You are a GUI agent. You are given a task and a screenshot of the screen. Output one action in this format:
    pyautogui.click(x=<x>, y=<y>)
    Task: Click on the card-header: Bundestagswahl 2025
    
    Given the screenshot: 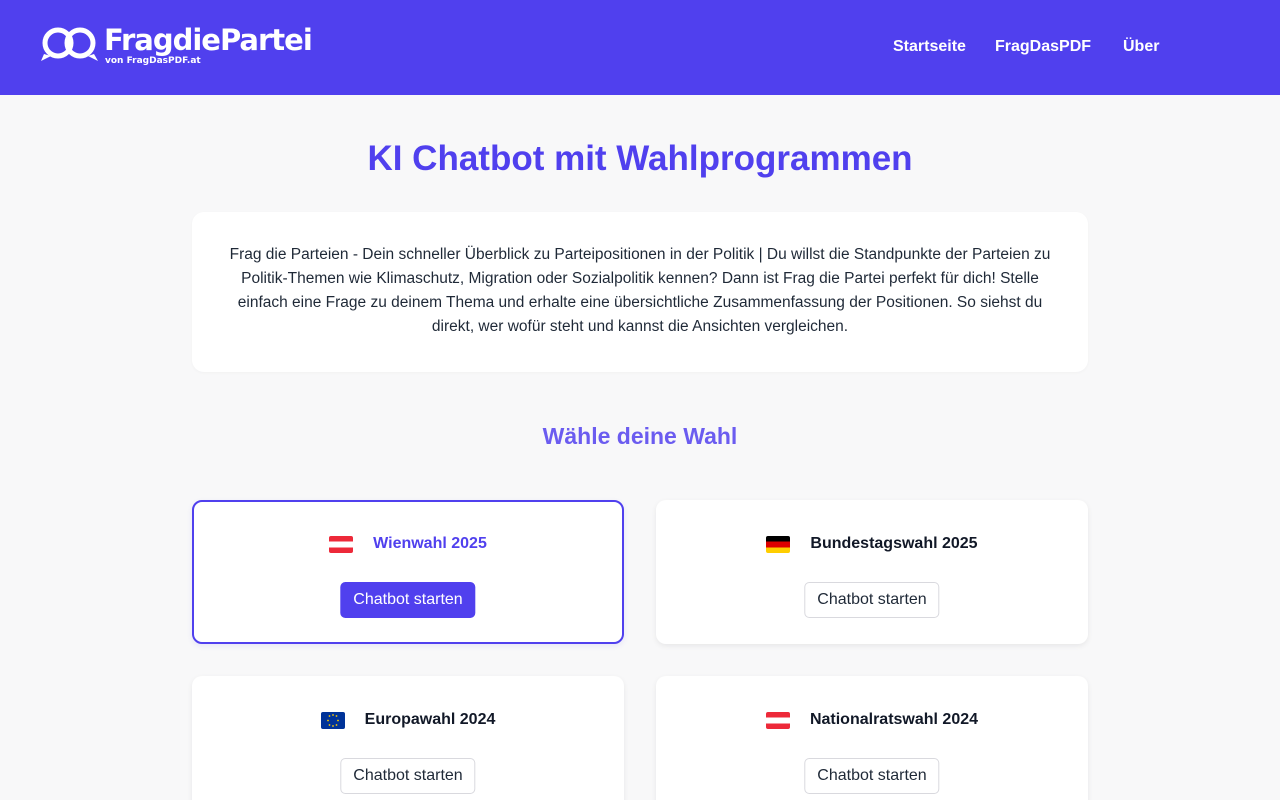 What is the action you would take?
    pyautogui.click(x=872, y=544)
    